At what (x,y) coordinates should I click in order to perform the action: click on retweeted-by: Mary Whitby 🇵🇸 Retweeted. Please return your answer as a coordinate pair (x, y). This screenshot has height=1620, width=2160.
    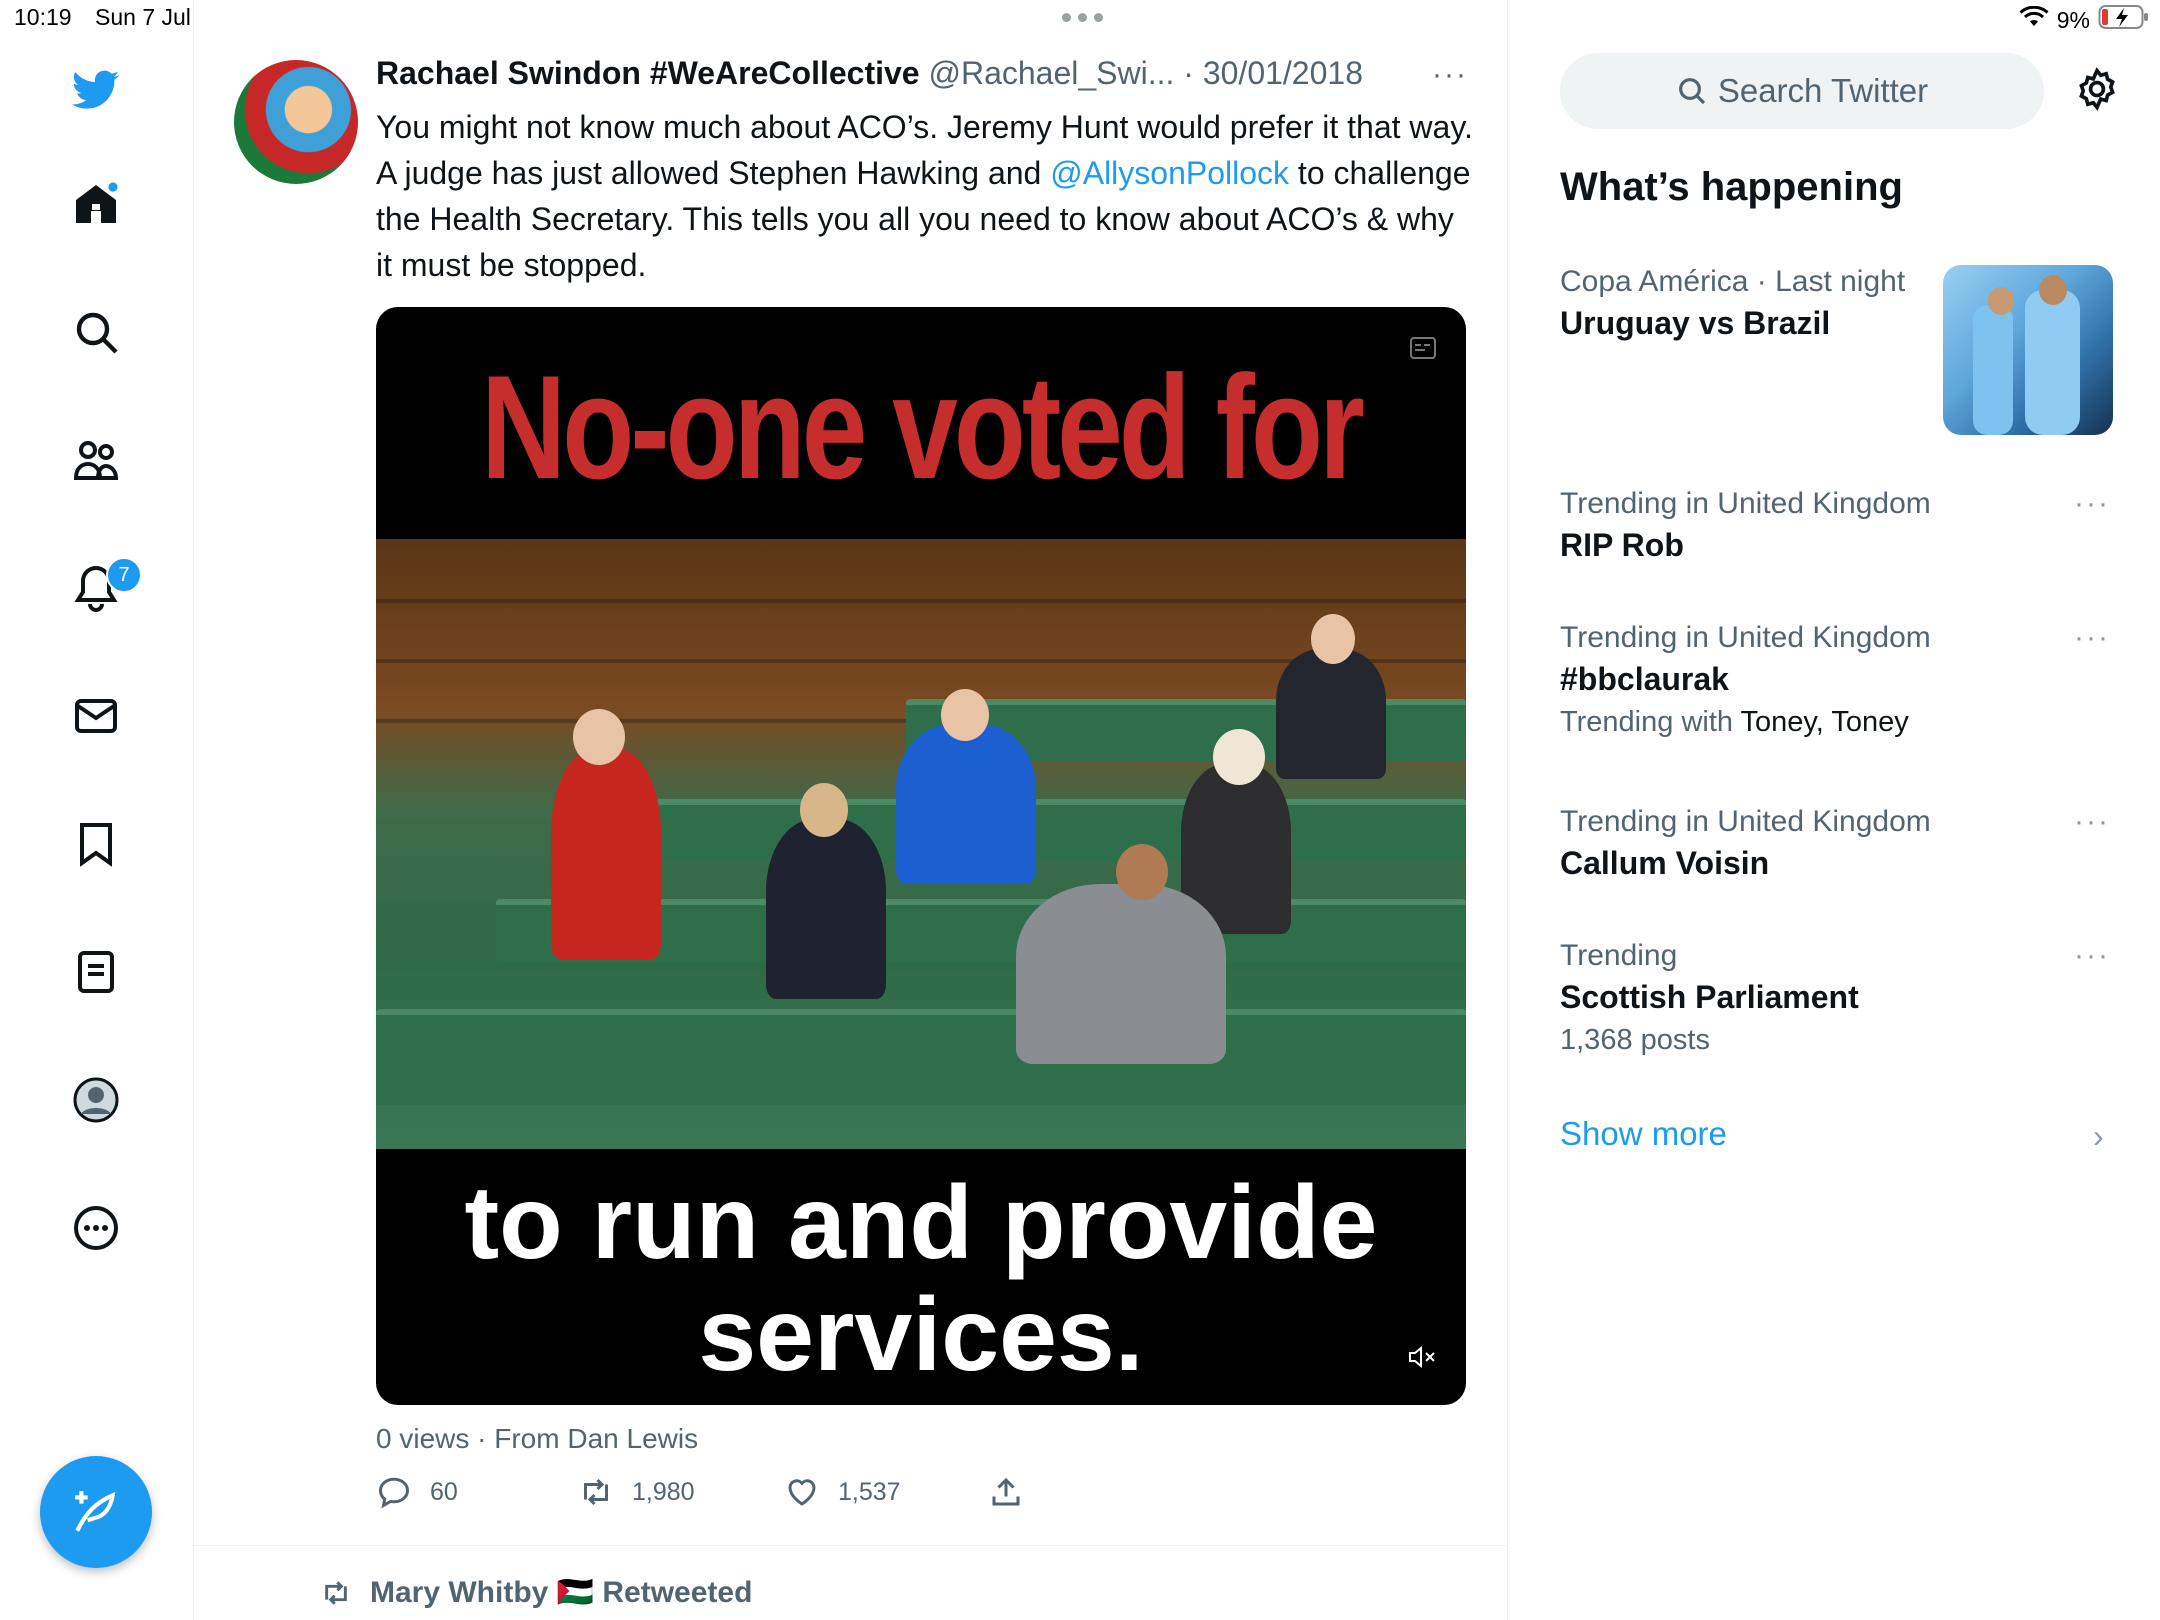
    Looking at the image, I should click on (534, 1592).